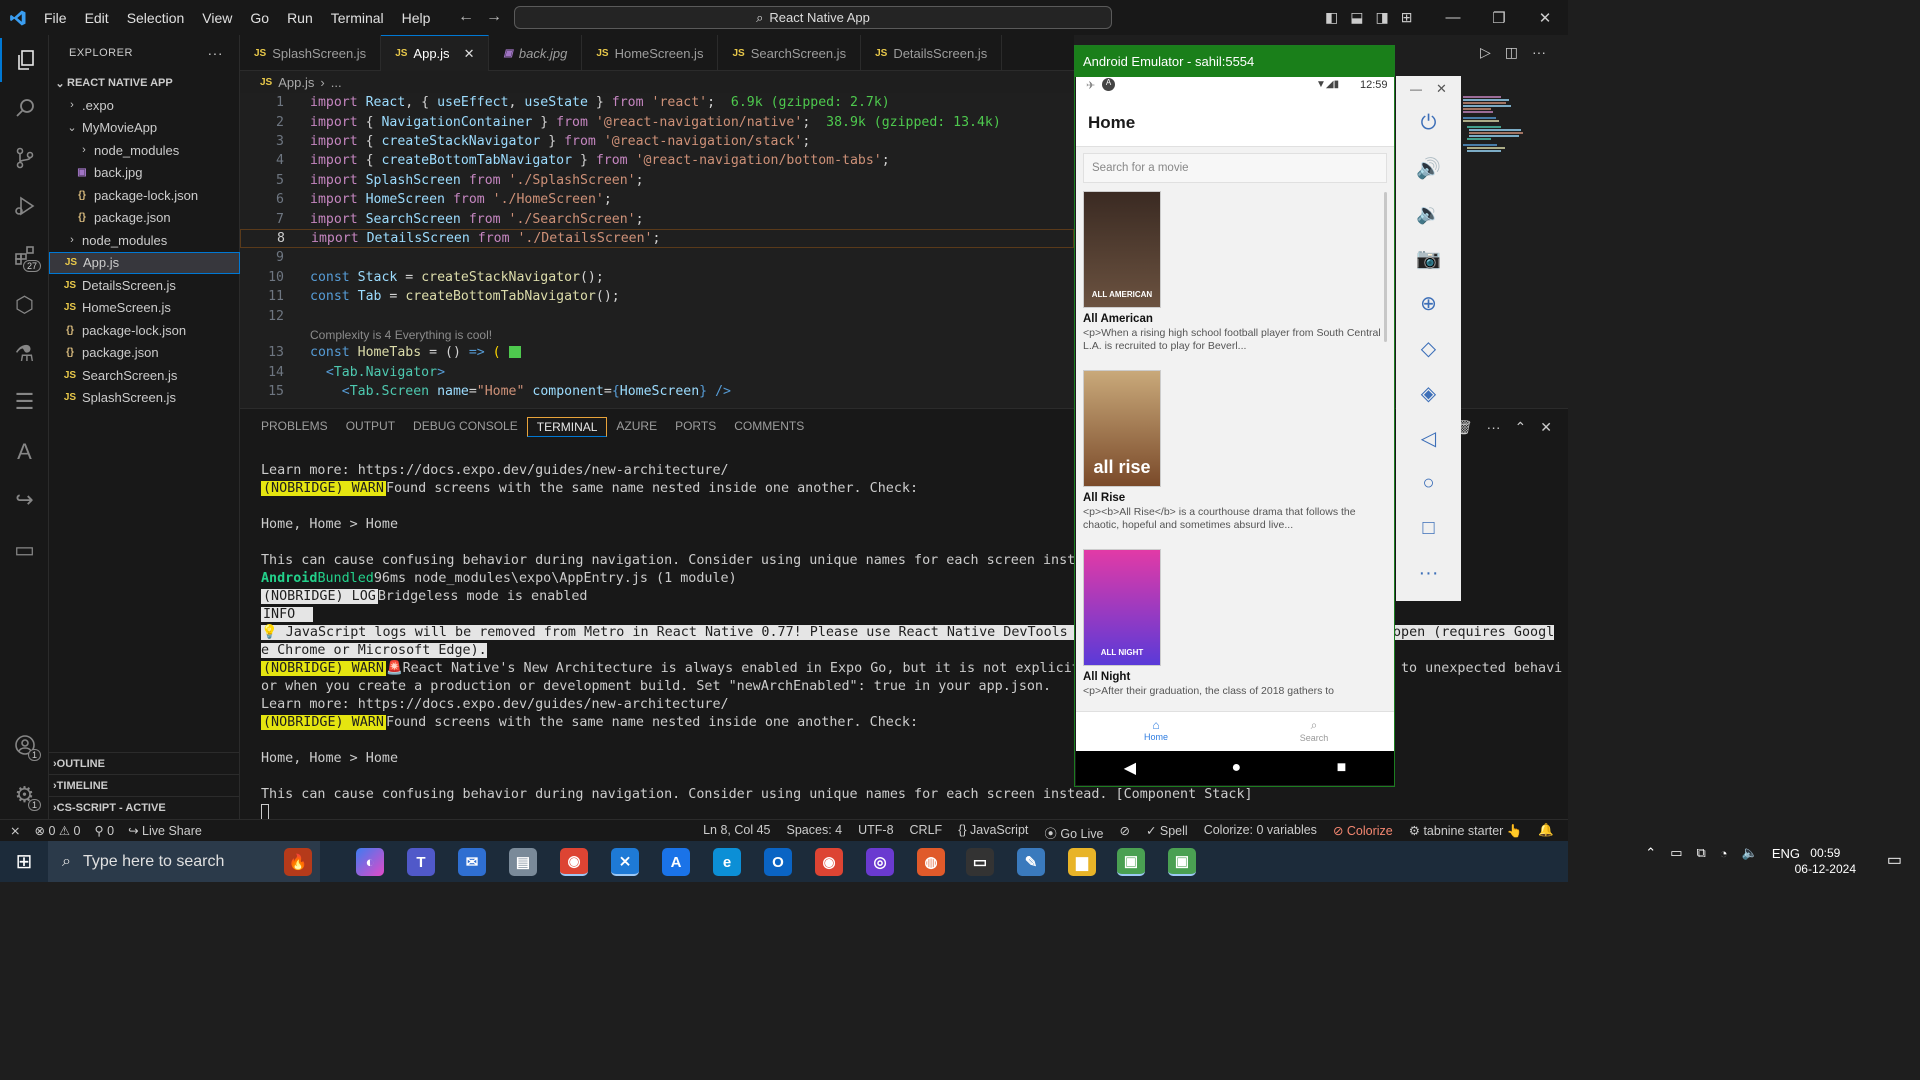  What do you see at coordinates (1546, 832) in the screenshot?
I see `notifications-bell-icon: 🔔` at bounding box center [1546, 832].